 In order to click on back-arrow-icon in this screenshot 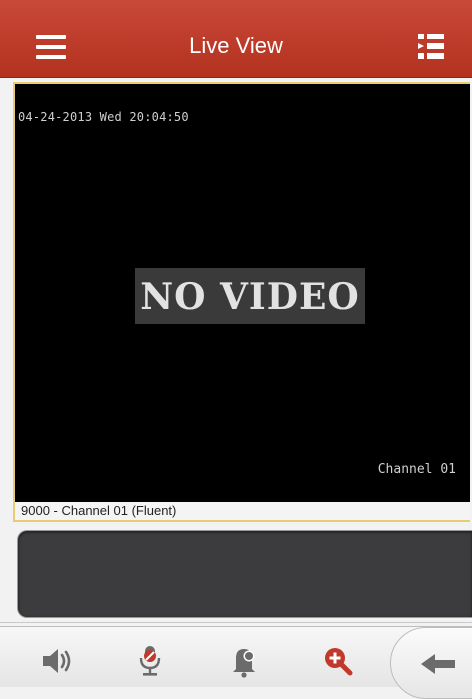, I will do `click(438, 664)`.